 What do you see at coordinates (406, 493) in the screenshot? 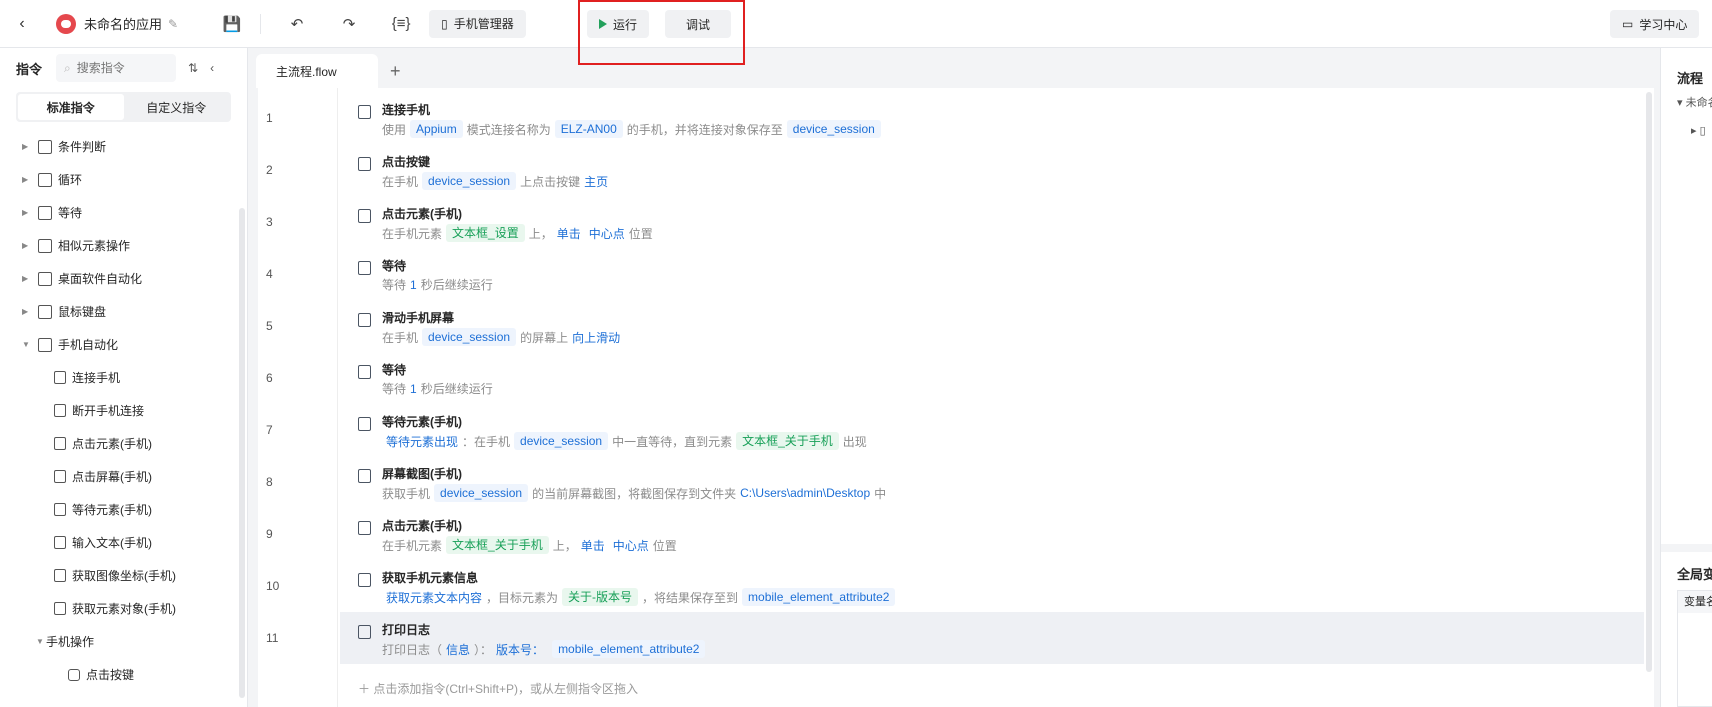
I see `step-desc-text: 获取手机` at bounding box center [406, 493].